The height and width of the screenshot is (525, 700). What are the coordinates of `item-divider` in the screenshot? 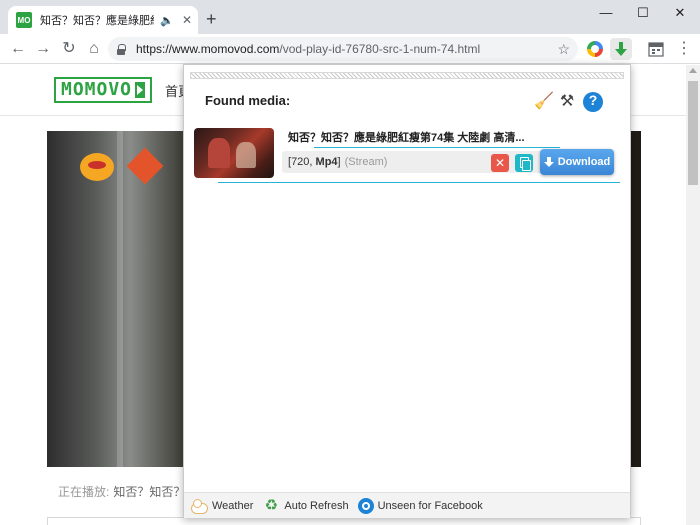 It's located at (419, 182).